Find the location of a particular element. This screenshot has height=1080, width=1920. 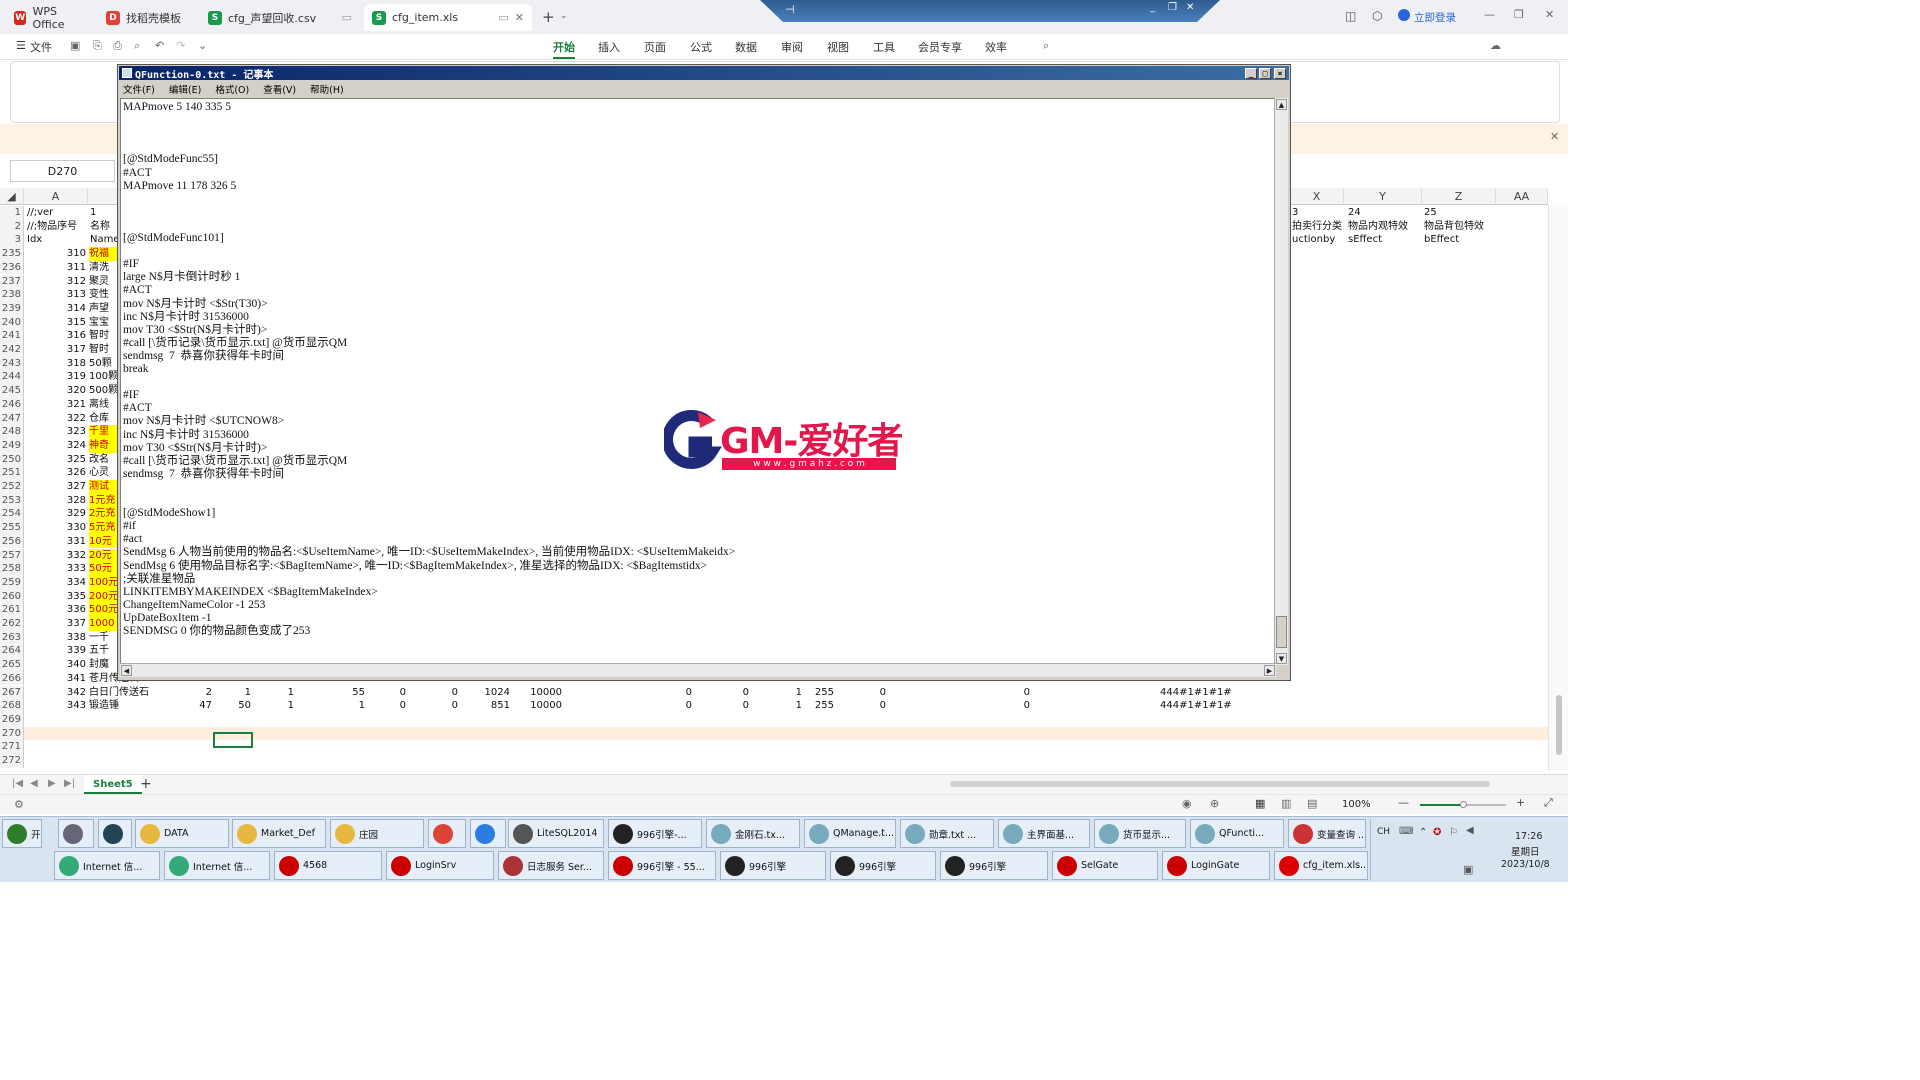

data-cell: 341 is located at coordinates (55, 679).